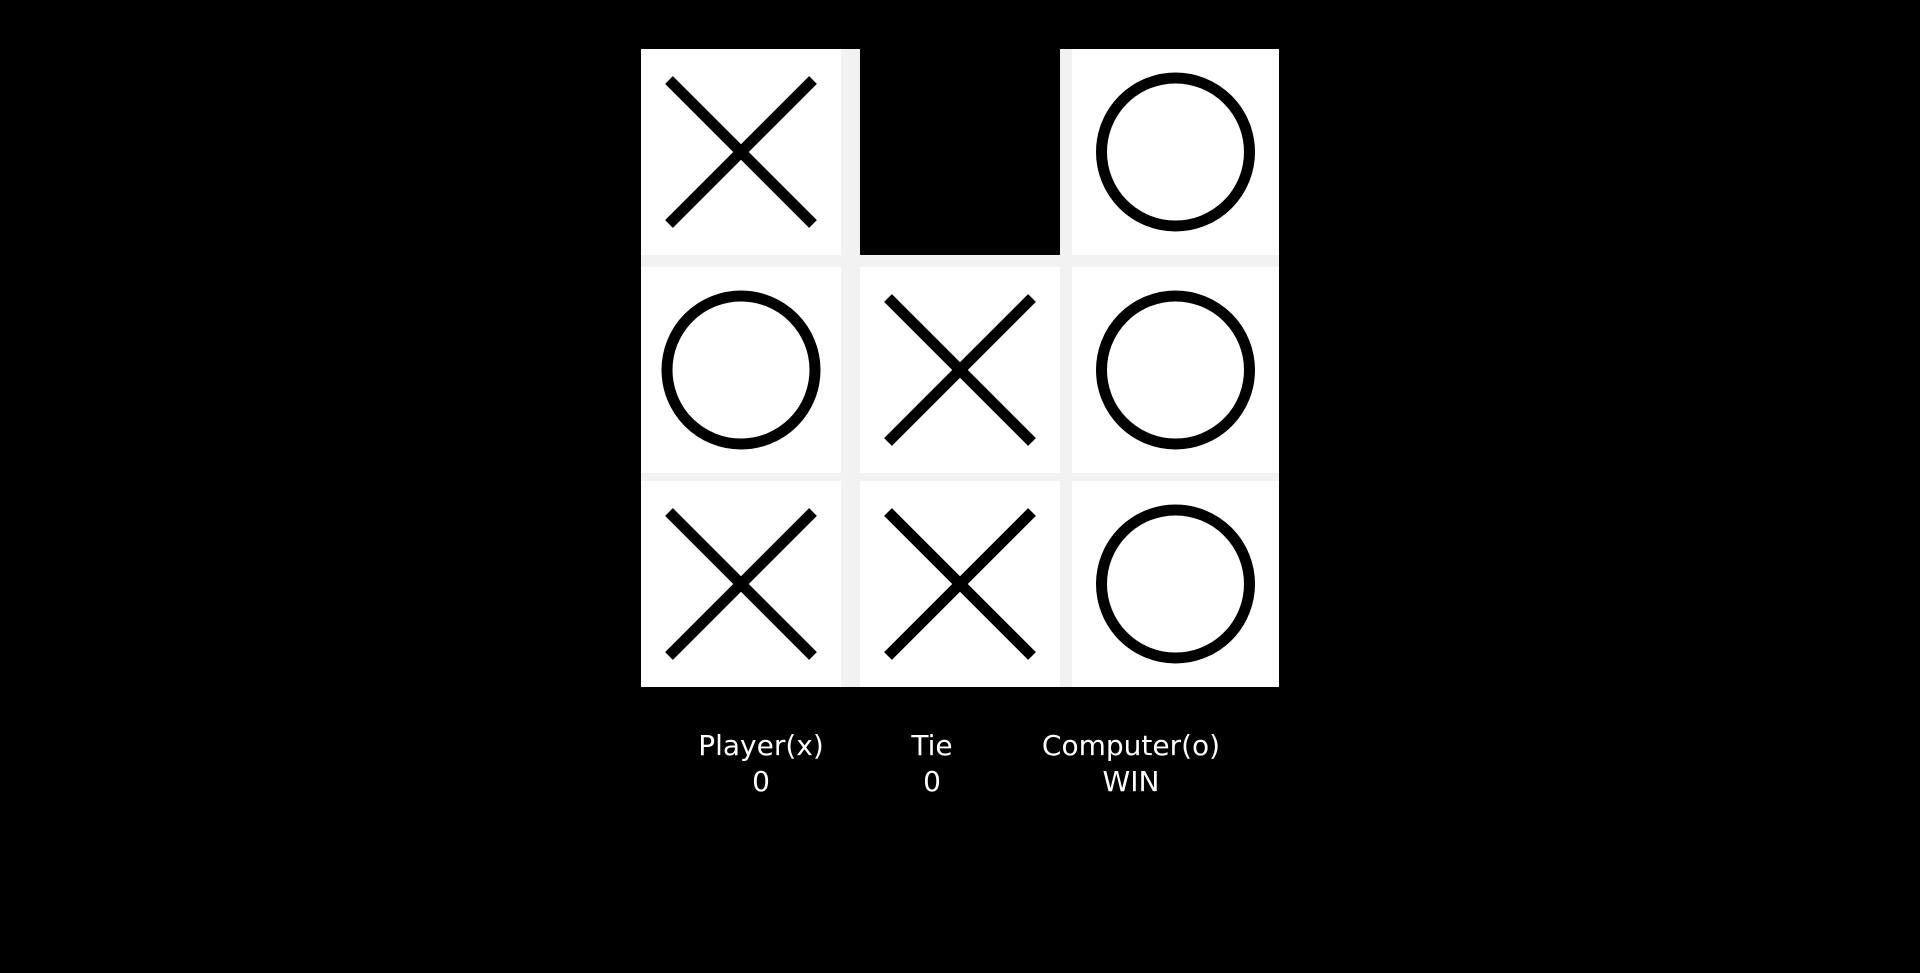 The width and height of the screenshot is (1920, 973). I want to click on player-score: Player(x) 0, so click(761, 764).